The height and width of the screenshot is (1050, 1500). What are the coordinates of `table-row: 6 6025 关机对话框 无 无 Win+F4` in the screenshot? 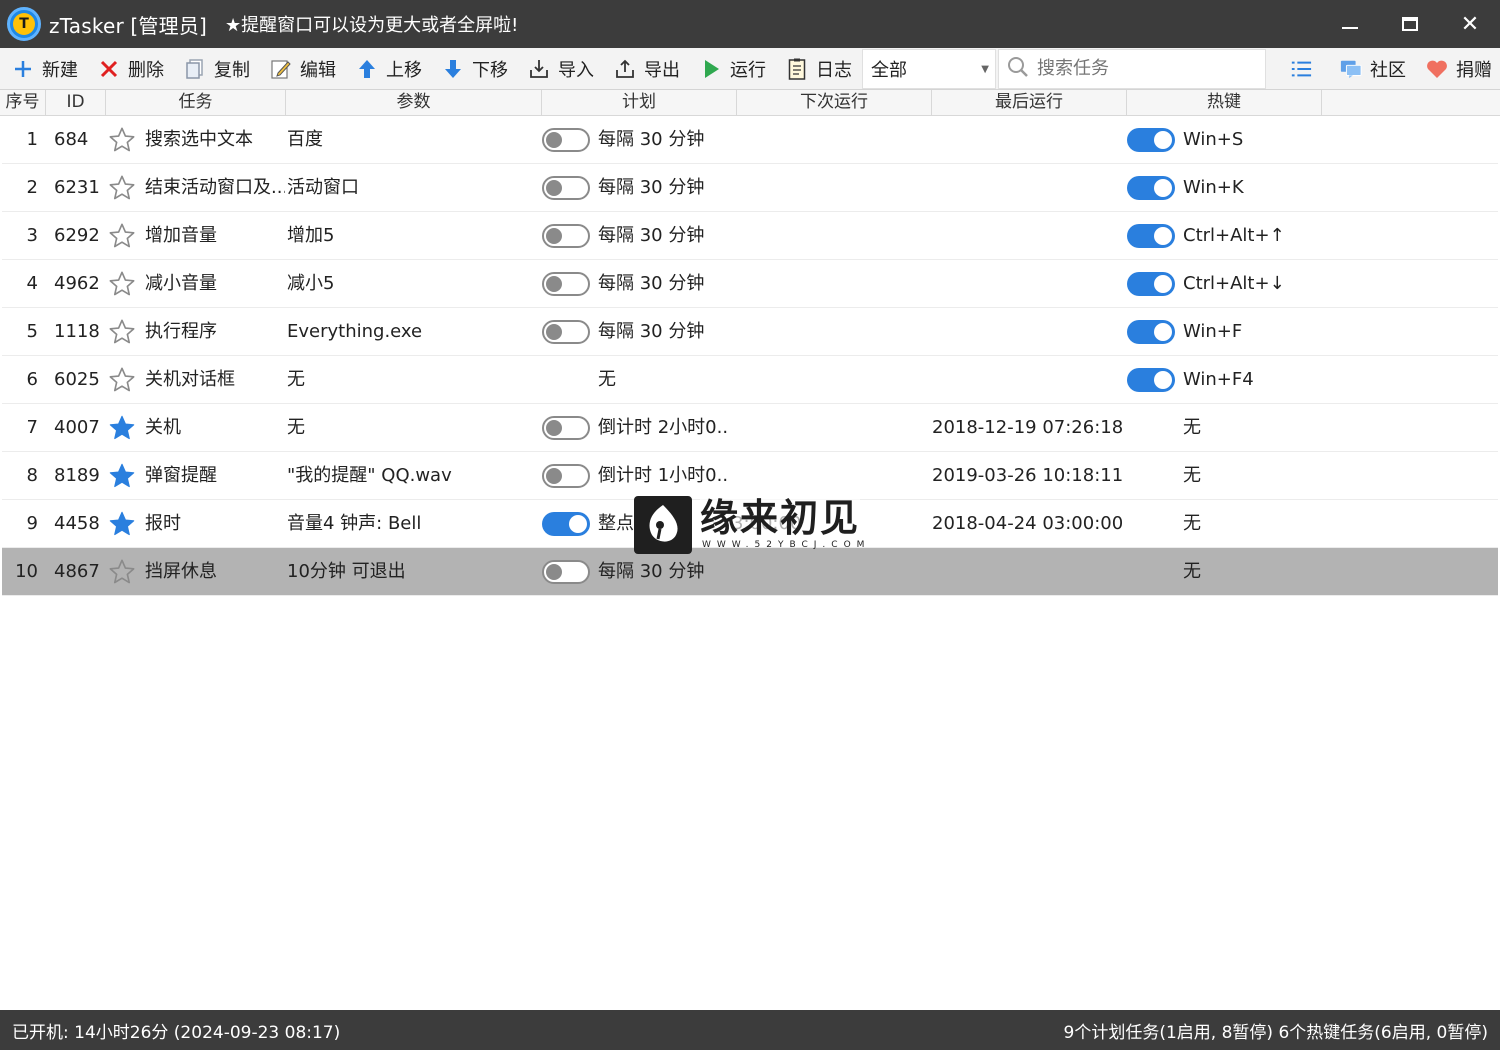 It's located at (750, 380).